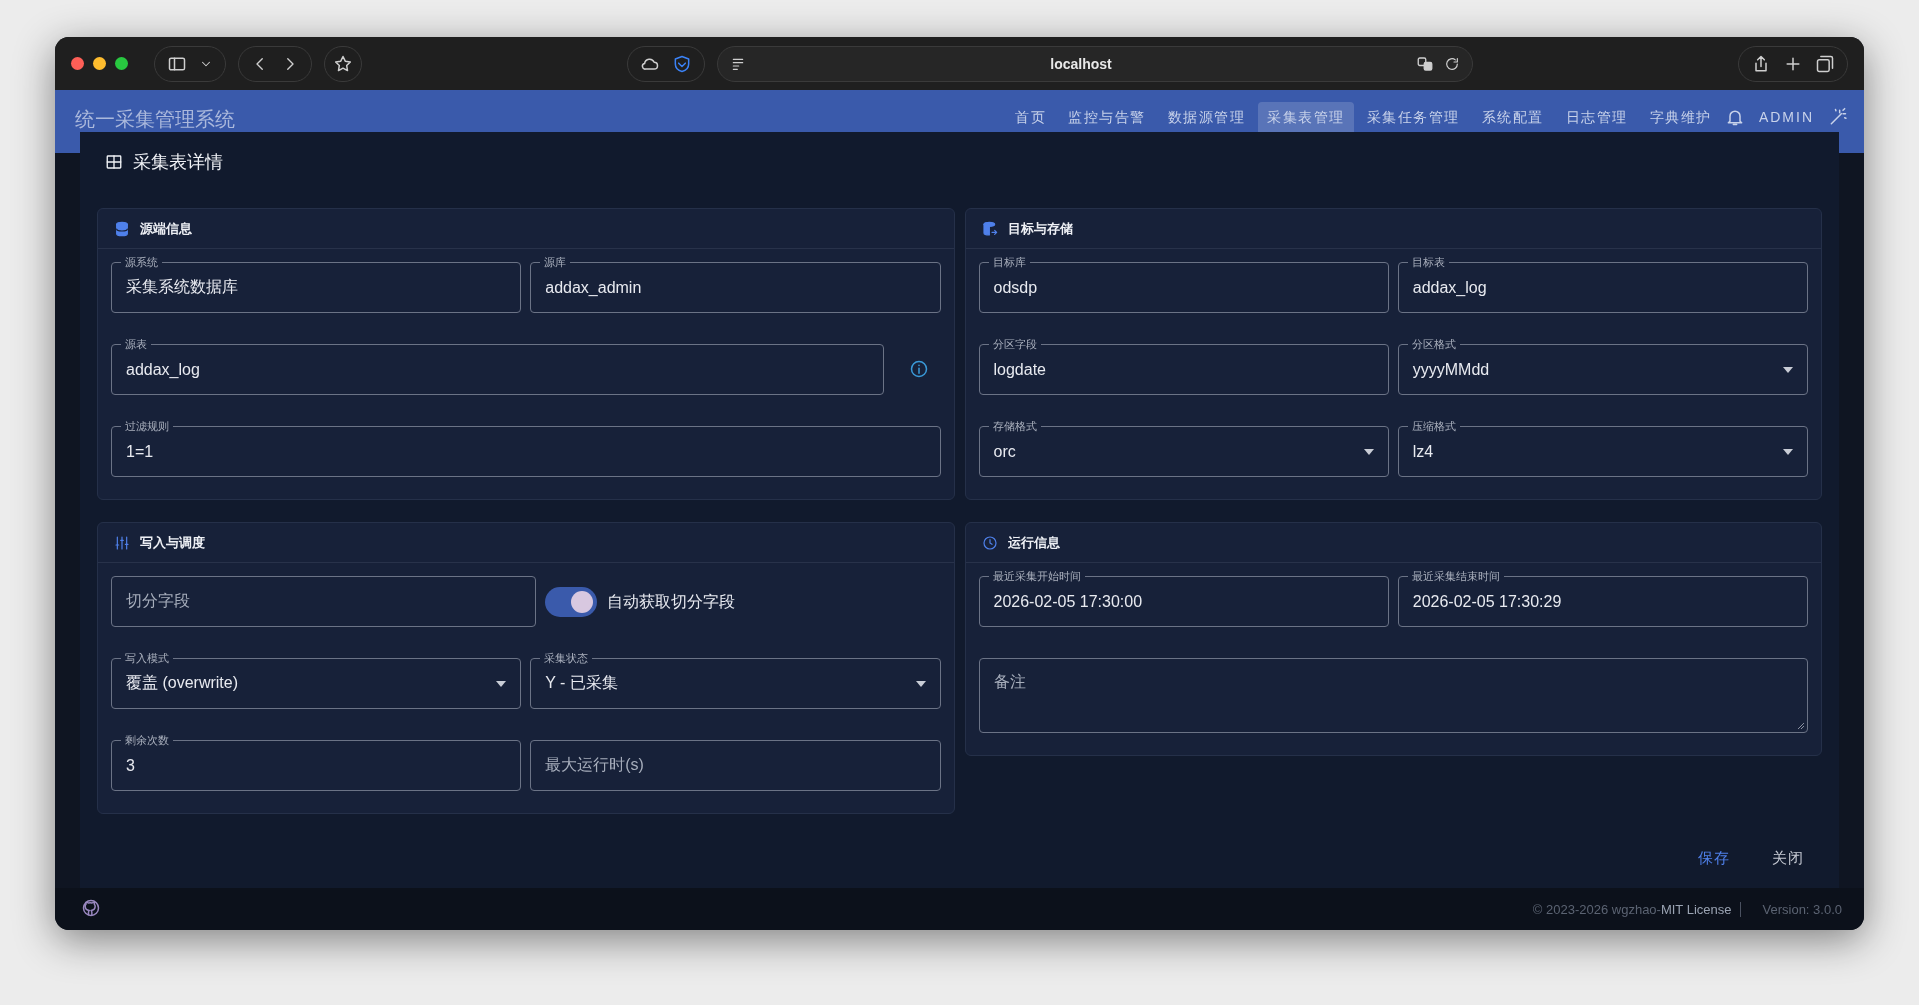 This screenshot has width=1919, height=1005. I want to click on text-field: 切分字段, so click(323, 597).